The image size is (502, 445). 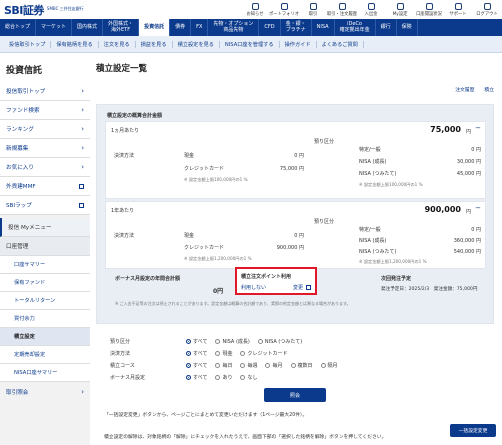 I want to click on sub-nav-item: 投信取引トップ, so click(x=28, y=44).